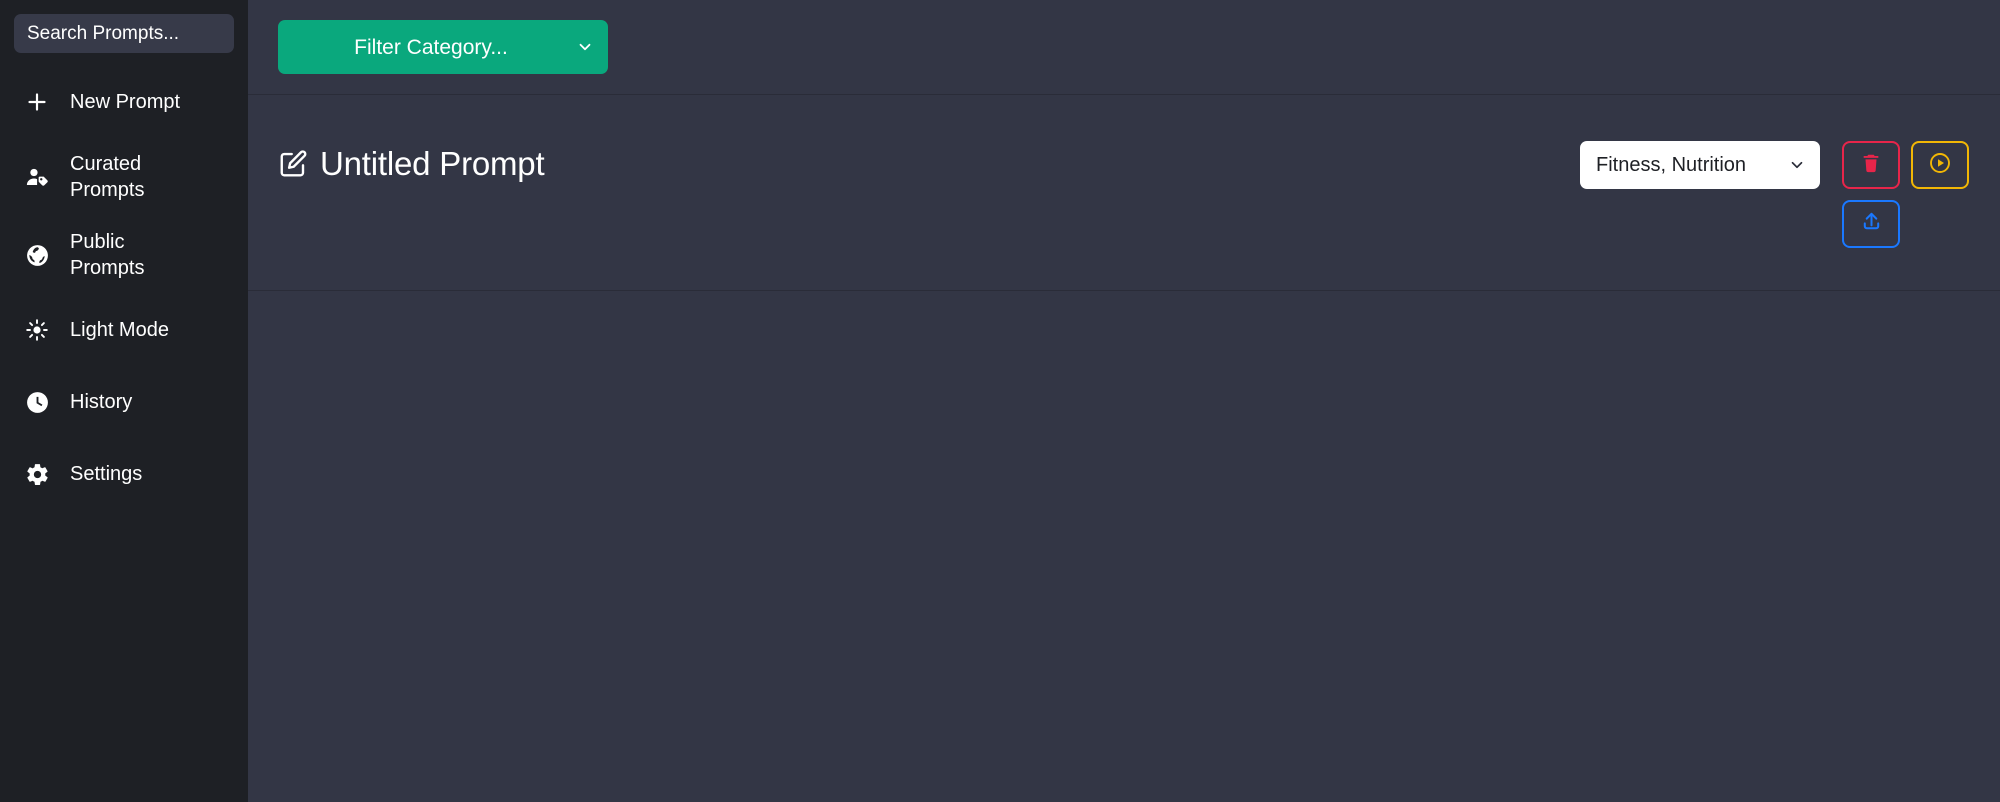 The width and height of the screenshot is (2000, 802). Describe the element at coordinates (37, 402) in the screenshot. I see `clock-icon` at that location.